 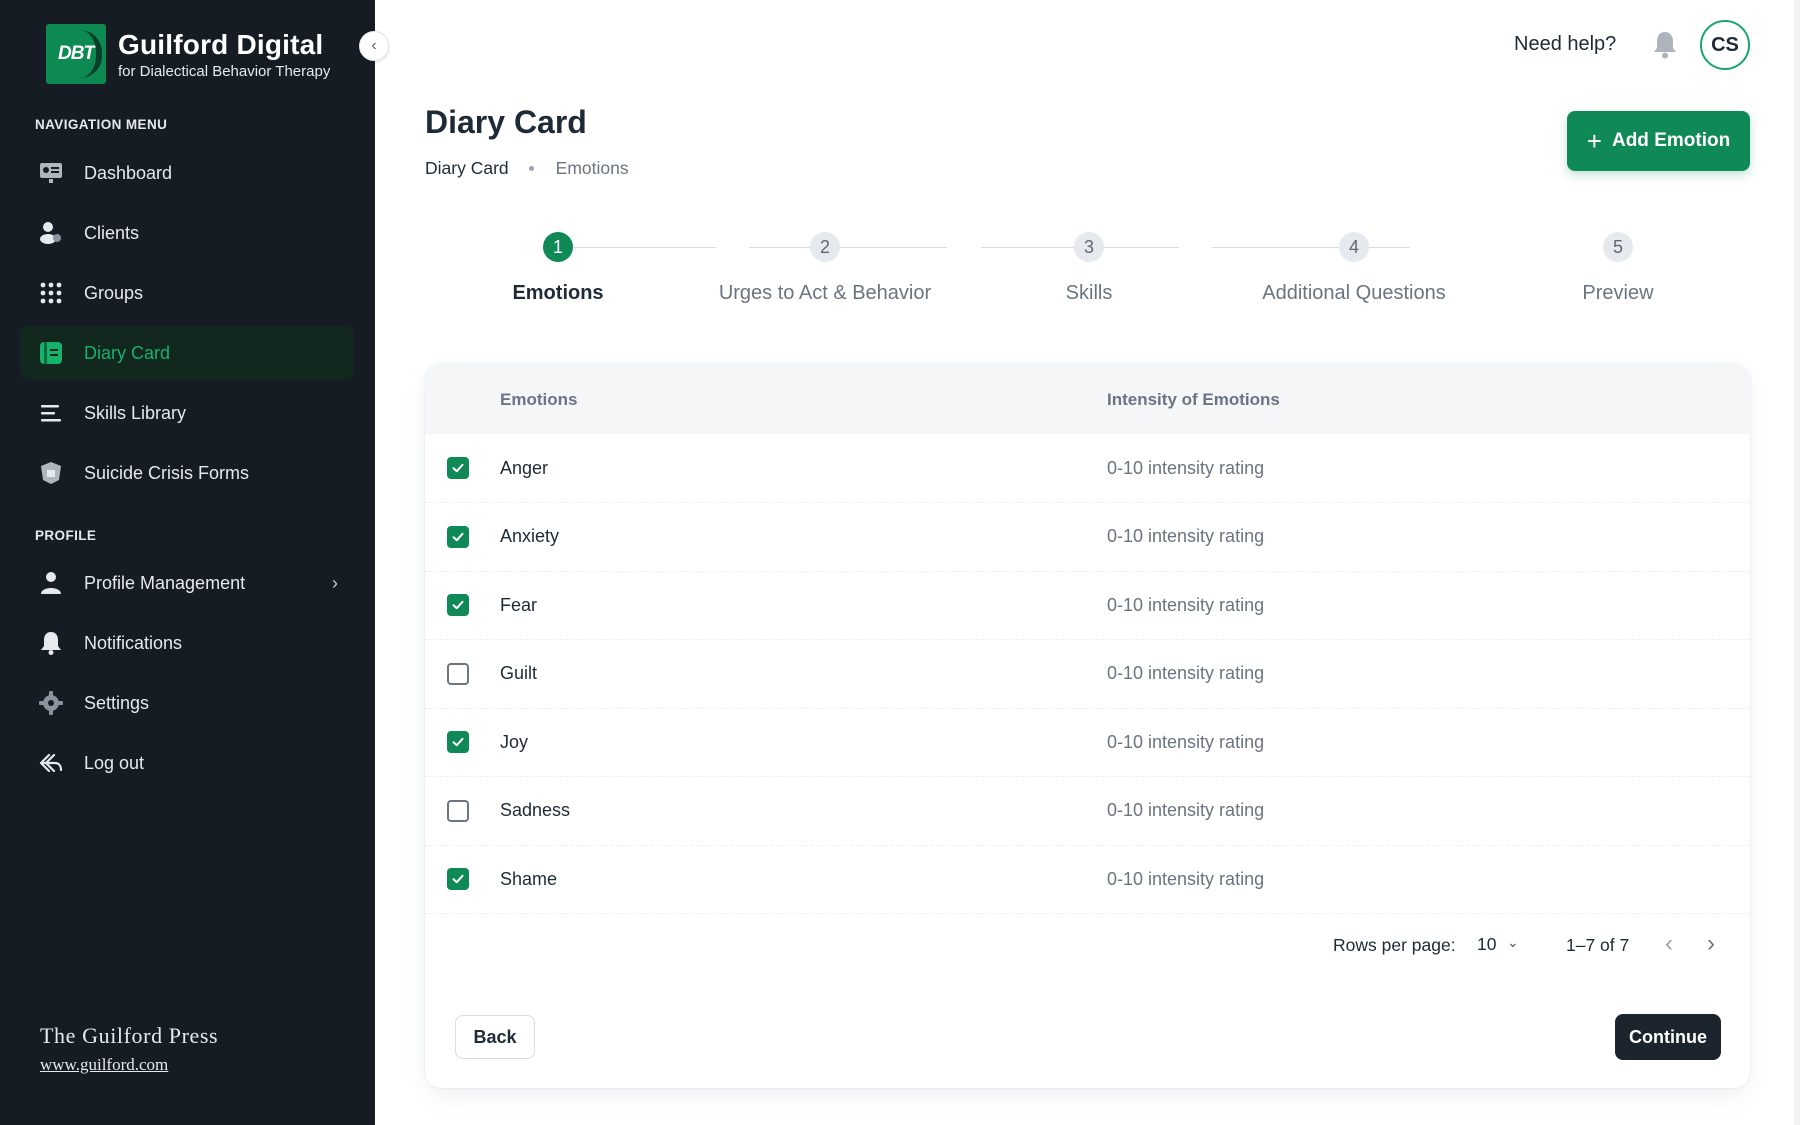 I want to click on step-skills: 3 Skills, so click(x=1089, y=267).